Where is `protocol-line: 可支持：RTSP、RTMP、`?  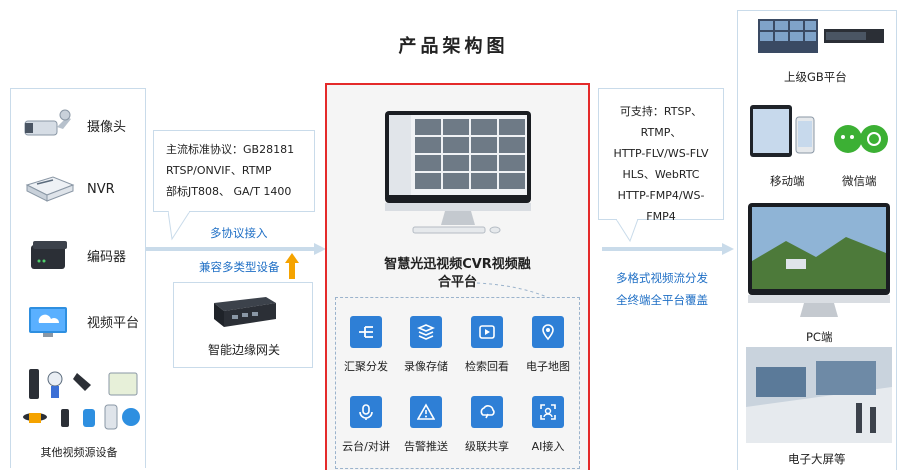 protocol-line: 可支持：RTSP、RTMP、 is located at coordinates (661, 122).